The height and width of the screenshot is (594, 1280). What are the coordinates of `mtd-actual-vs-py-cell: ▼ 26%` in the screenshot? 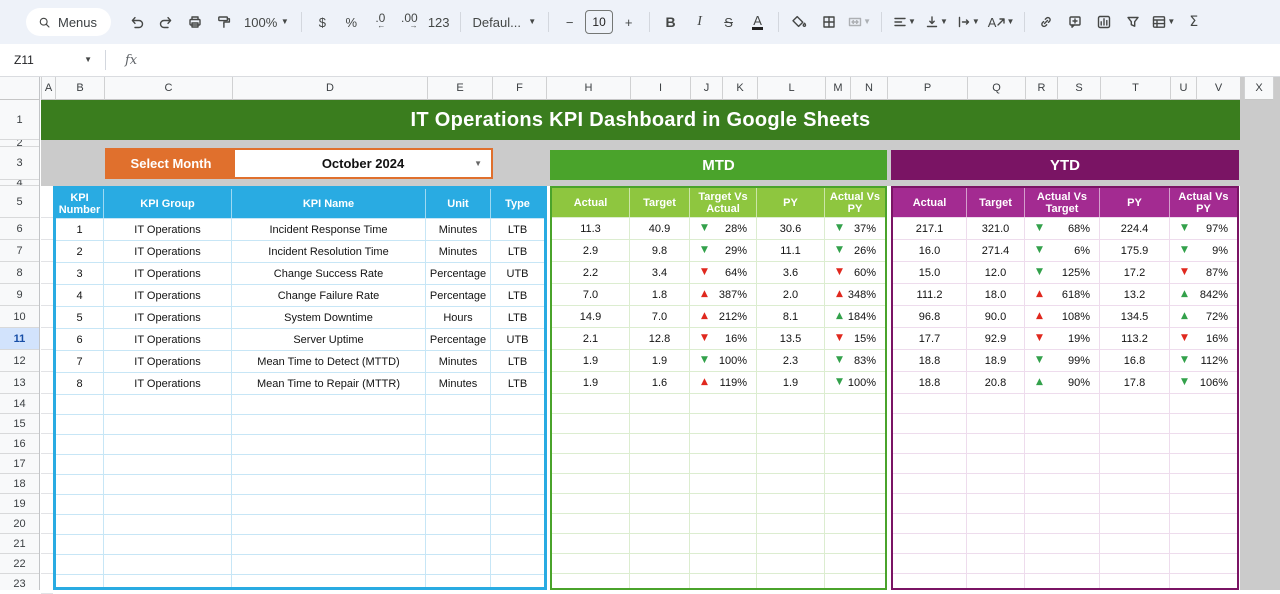 It's located at (855, 250).